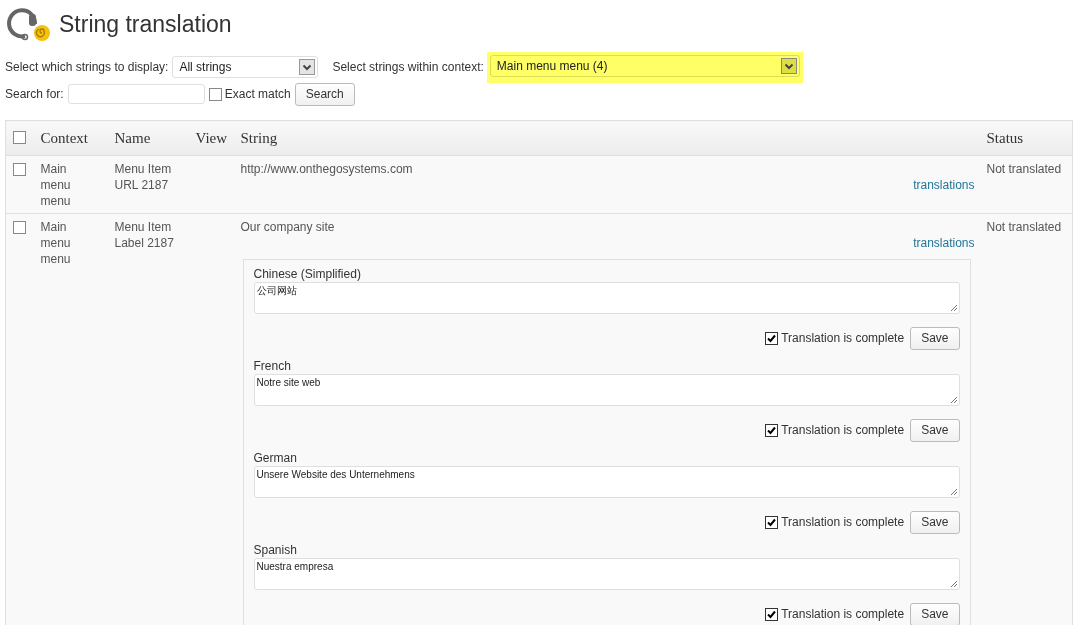 The width and height of the screenshot is (1078, 625). Describe the element at coordinates (87, 67) in the screenshot. I see `filter-label: Select which strings to display:` at that location.